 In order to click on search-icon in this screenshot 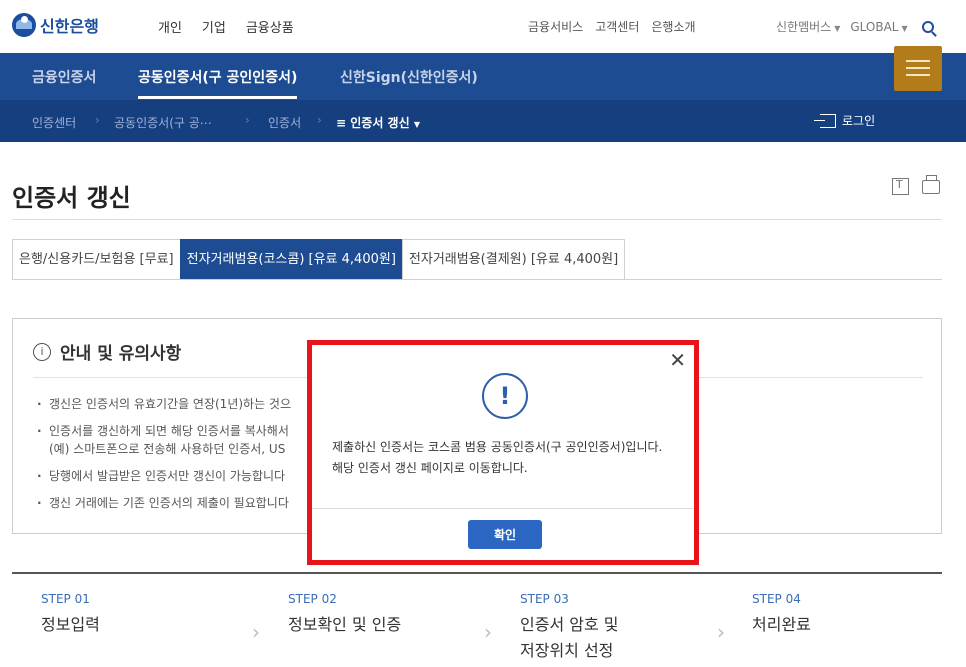, I will do `click(927, 26)`.